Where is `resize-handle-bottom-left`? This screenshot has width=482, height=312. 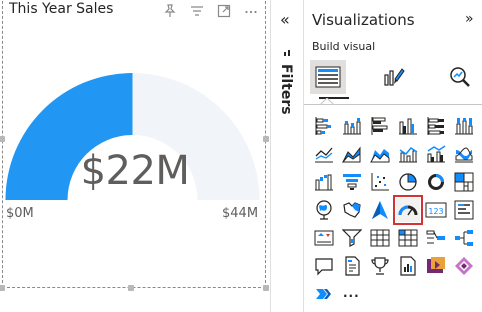 resize-handle-bottom-left is located at coordinates (2, 288).